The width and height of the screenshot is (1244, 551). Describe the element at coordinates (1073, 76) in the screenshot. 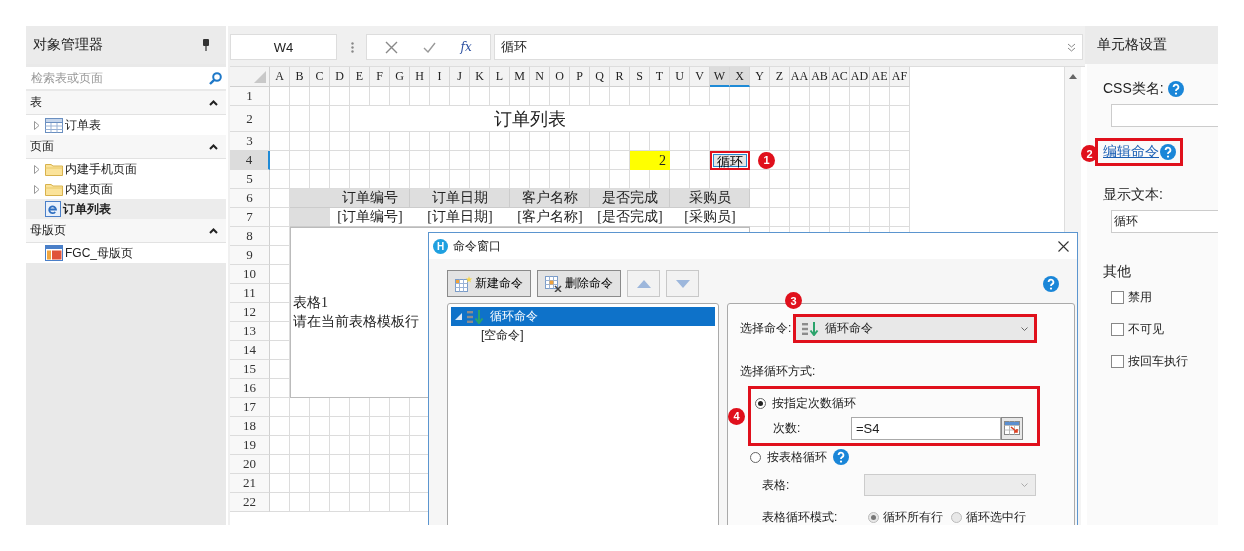

I see `scroll-up-icon` at that location.